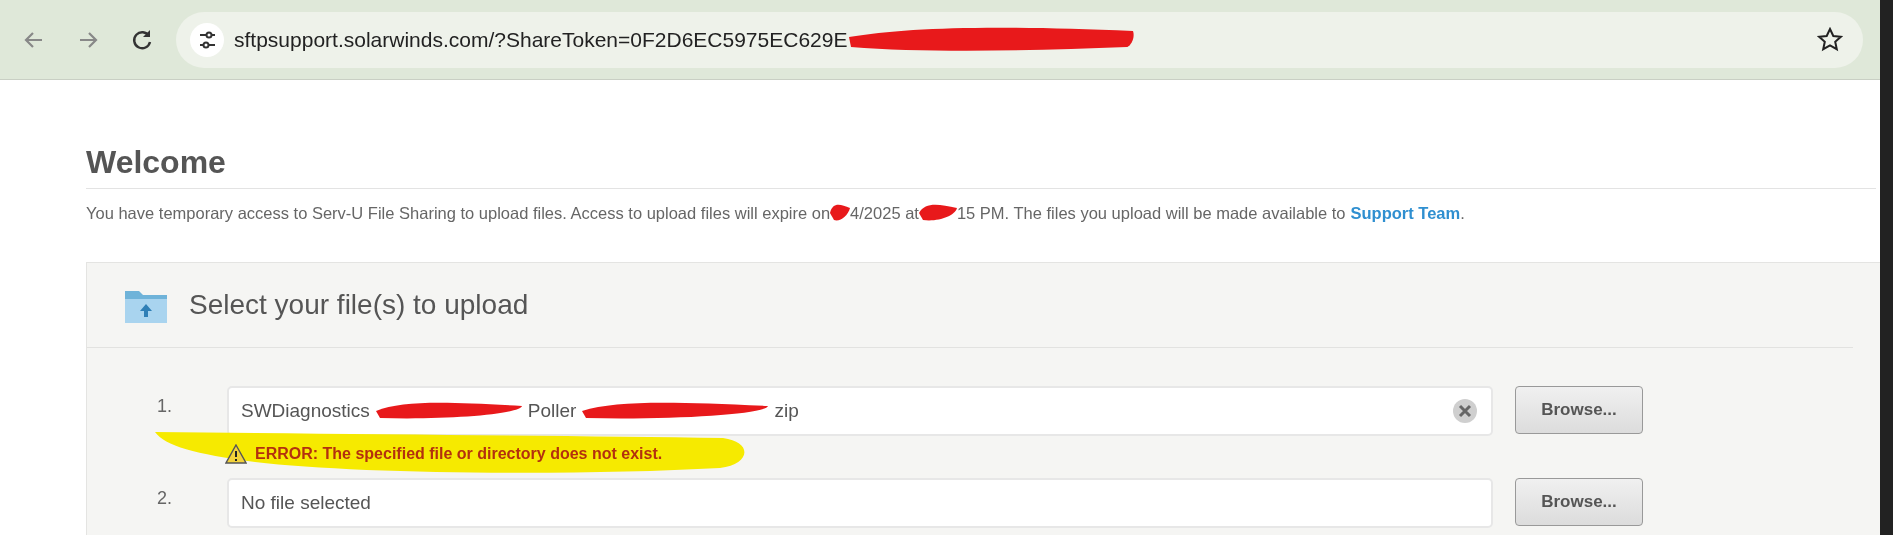 This screenshot has width=1893, height=535. Describe the element at coordinates (1151, 213) in the screenshot. I see `notice-text: 15 PM. The files you upload will be made available to` at that location.